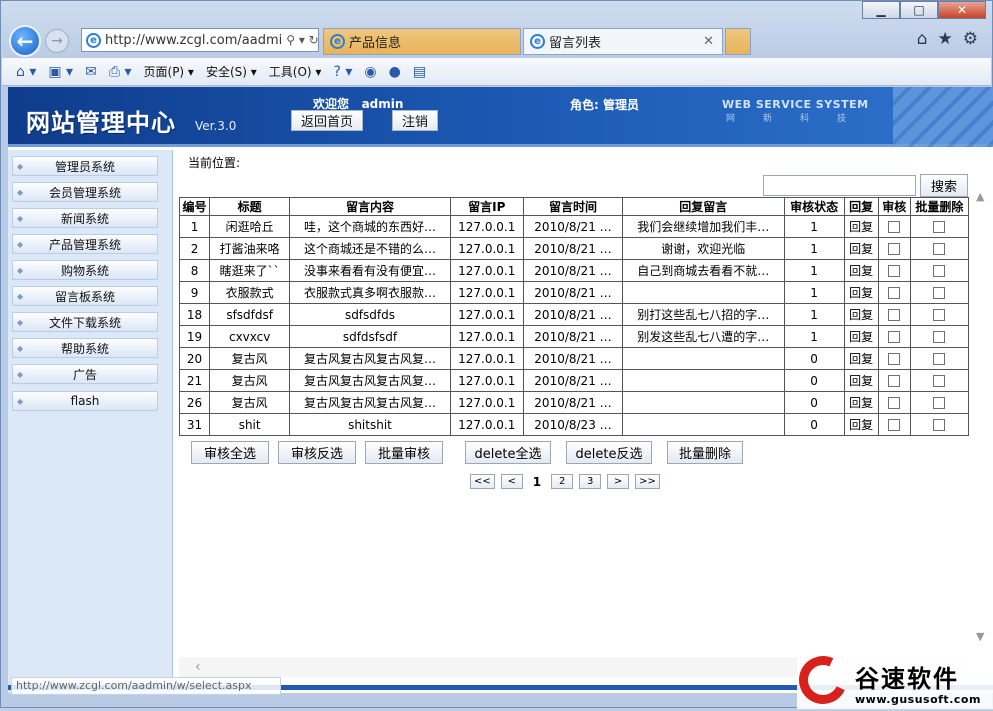 This screenshot has width=993, height=711. What do you see at coordinates (881, 10) in the screenshot?
I see `minimize-button: ▁` at bounding box center [881, 10].